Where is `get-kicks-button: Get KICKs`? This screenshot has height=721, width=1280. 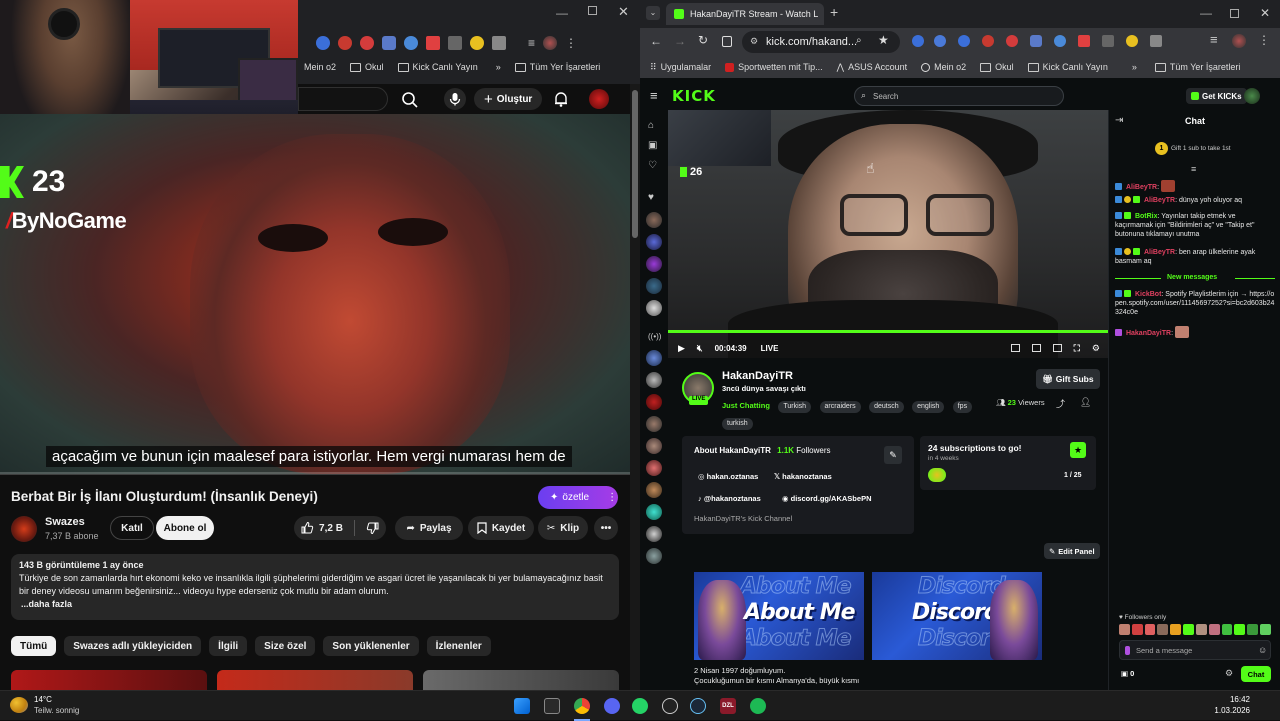
get-kicks-button: Get KICKs is located at coordinates (1216, 96).